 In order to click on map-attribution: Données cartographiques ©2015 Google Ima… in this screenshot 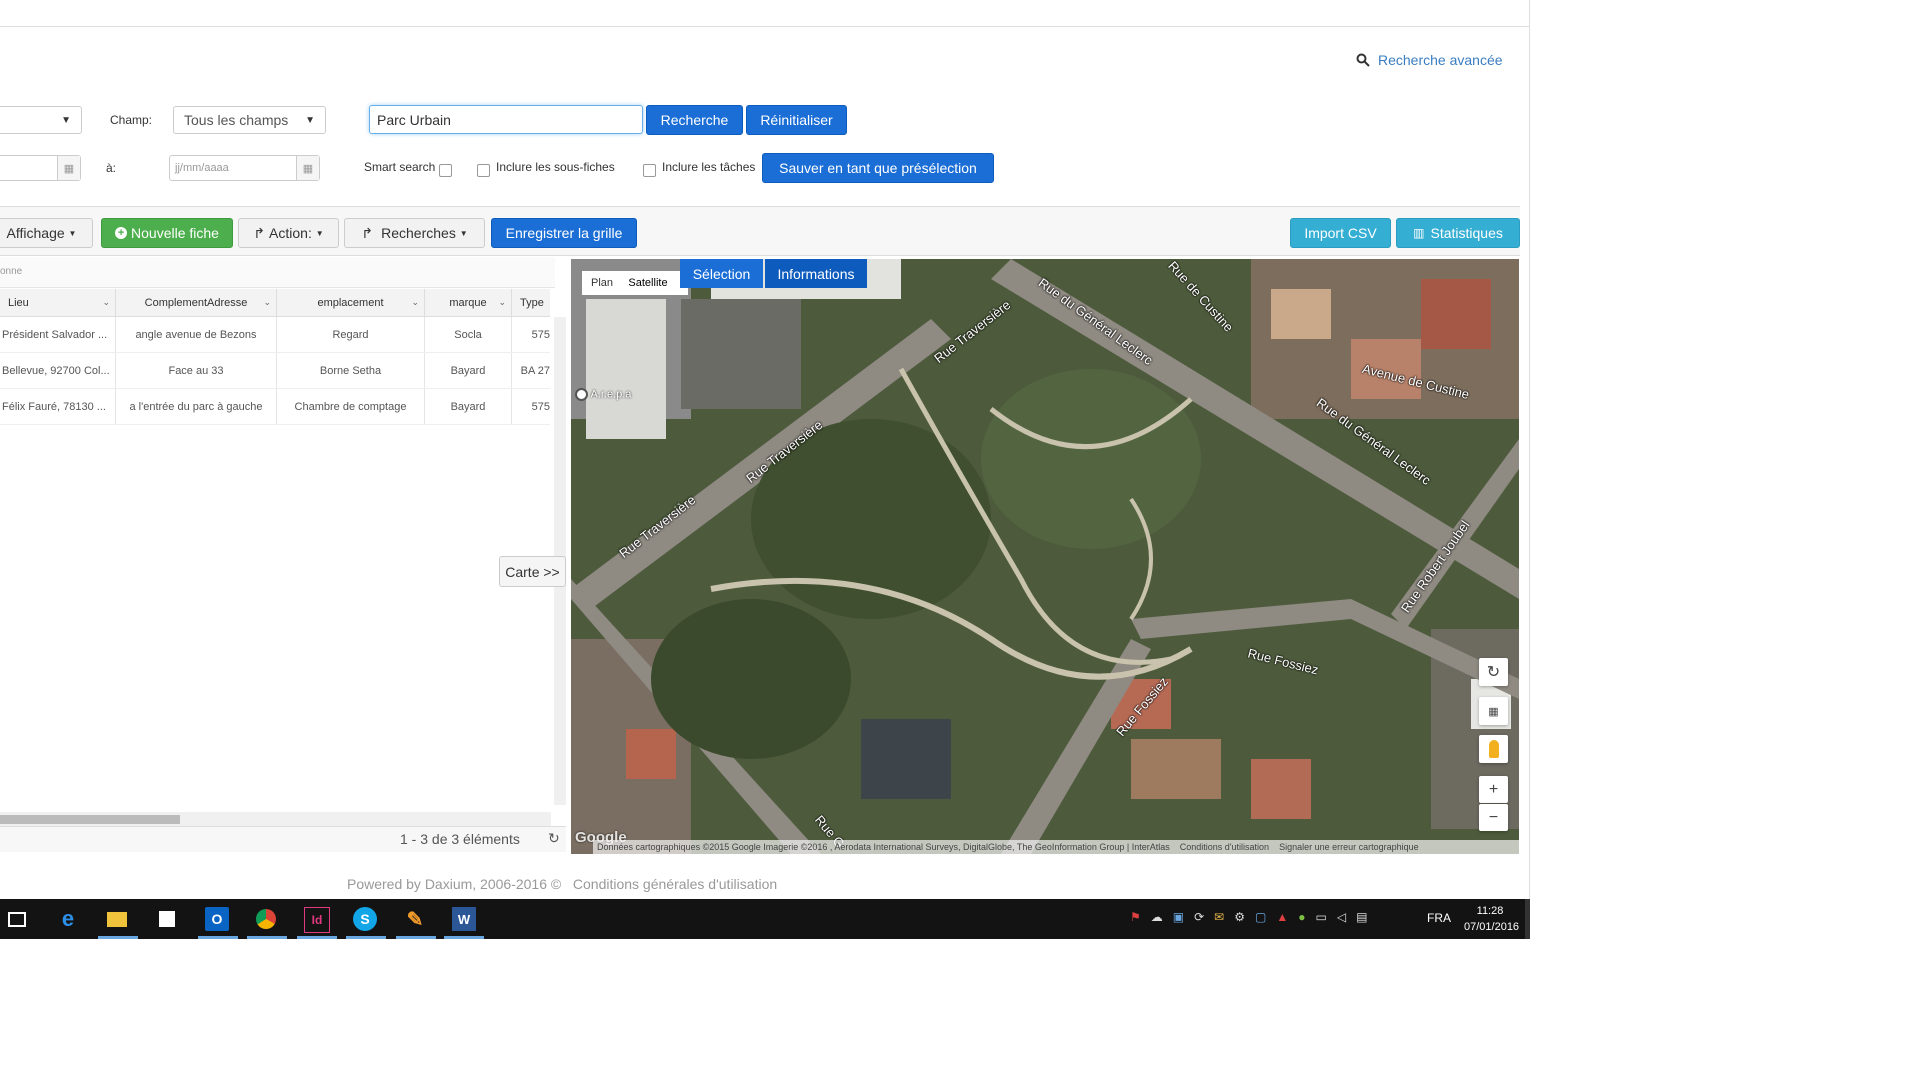, I will do `click(883, 847)`.